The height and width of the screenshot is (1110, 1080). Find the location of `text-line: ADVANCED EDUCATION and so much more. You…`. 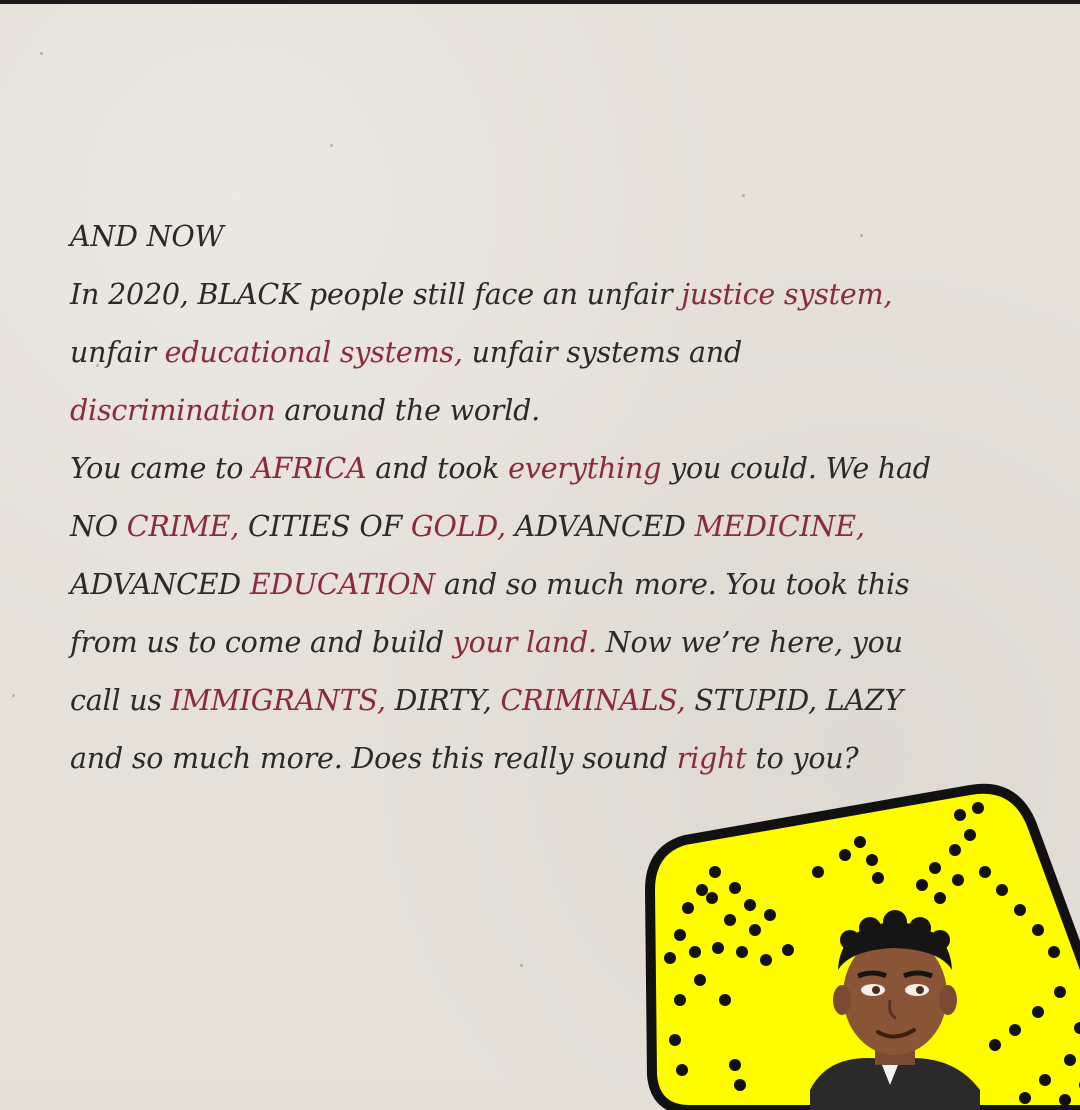

text-line: ADVANCED EDUCATION and so much more. You… is located at coordinates (550, 585).